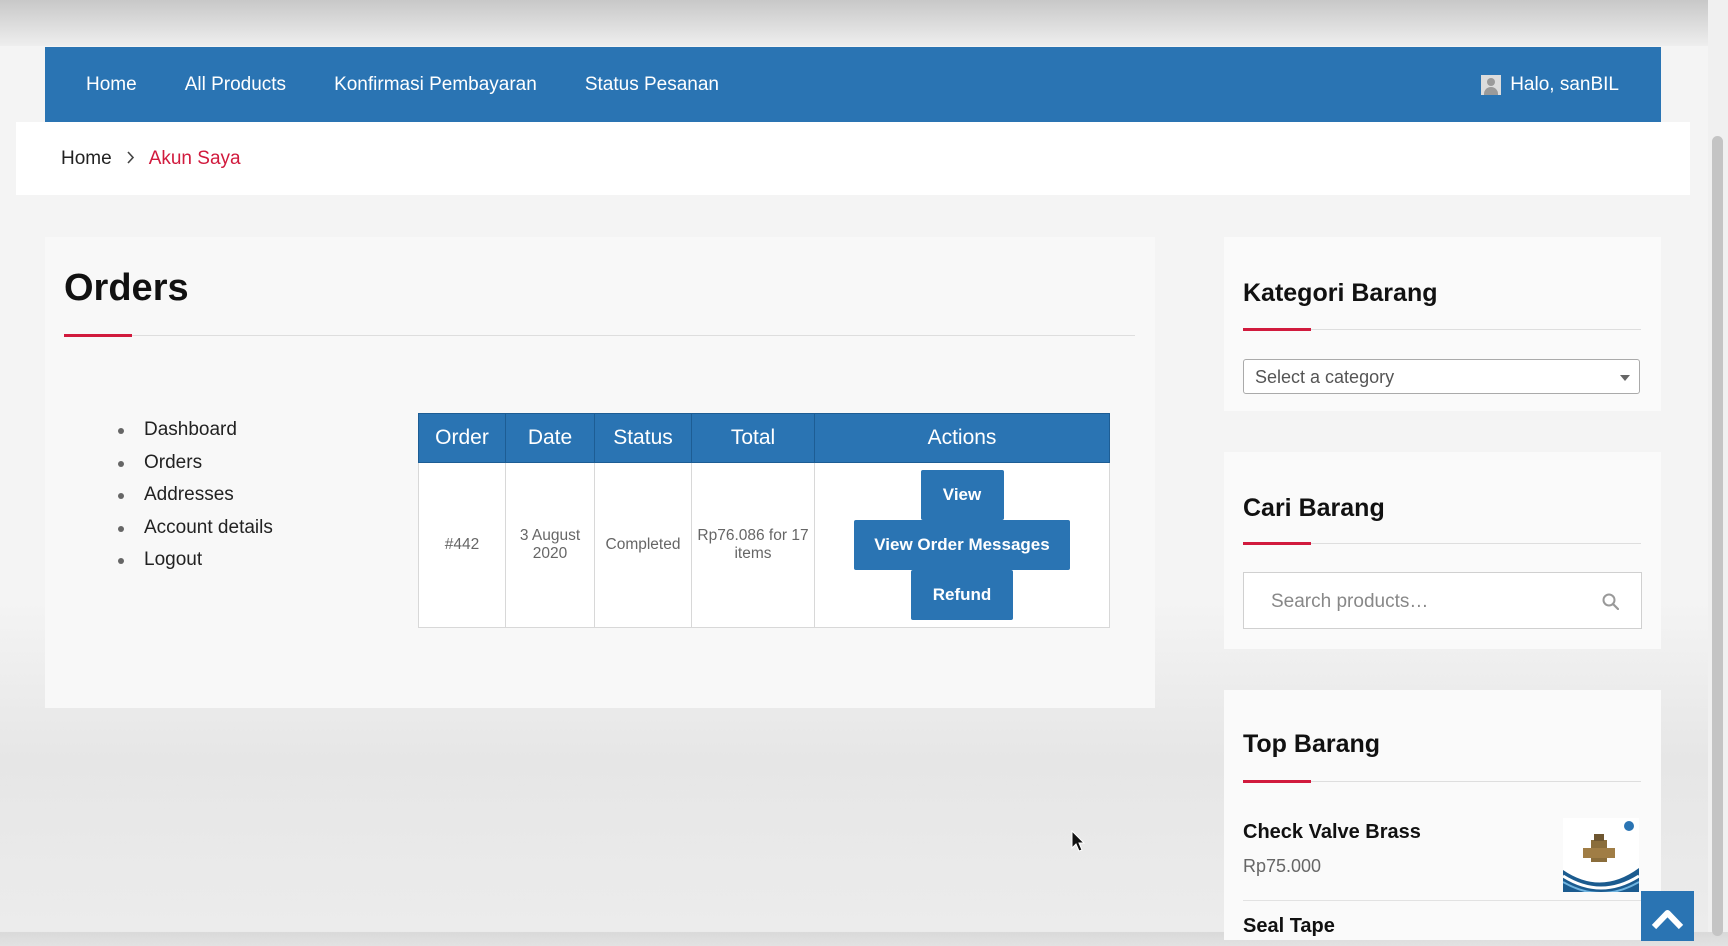 This screenshot has width=1728, height=946. Describe the element at coordinates (1717, 536) in the screenshot. I see `scrollbar-thumb` at that location.